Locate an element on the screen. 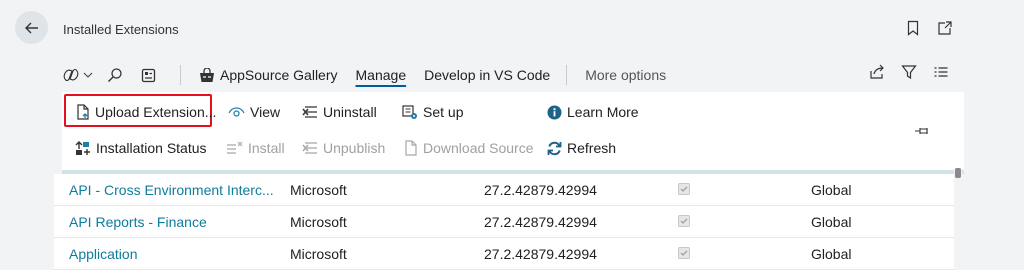 The height and width of the screenshot is (270, 1024). manage-label: Manage is located at coordinates (381, 75).